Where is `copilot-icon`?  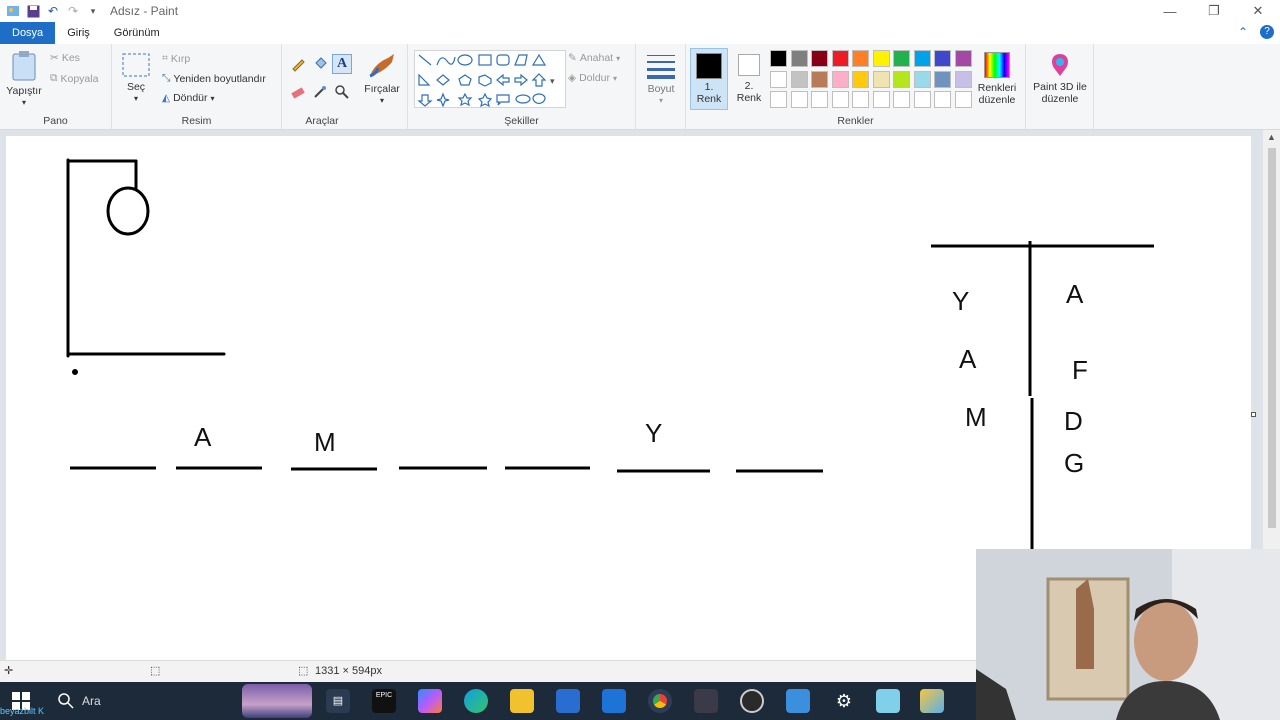 copilot-icon is located at coordinates (430, 701).